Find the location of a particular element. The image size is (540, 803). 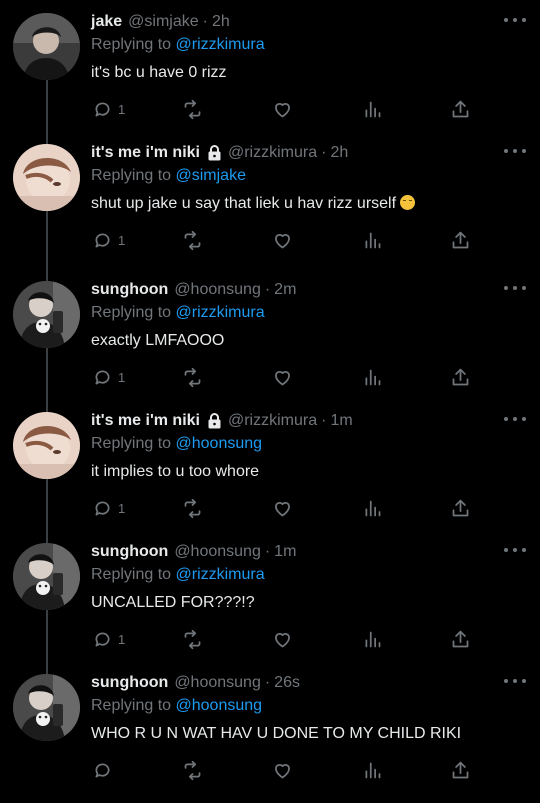

replying-to-mention: @simjake is located at coordinates (211, 175).